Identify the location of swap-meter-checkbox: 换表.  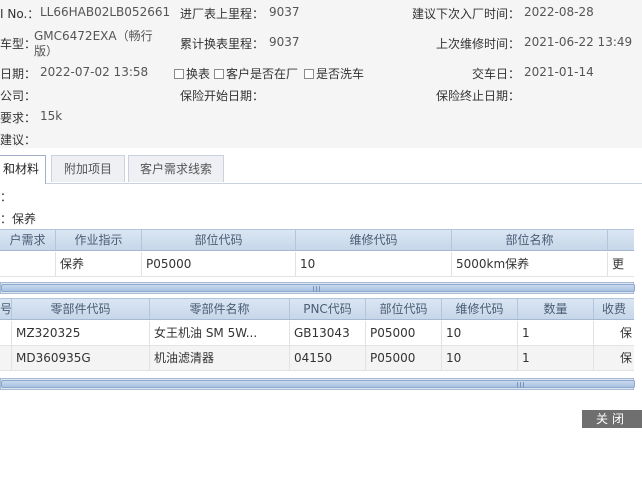
(192, 73).